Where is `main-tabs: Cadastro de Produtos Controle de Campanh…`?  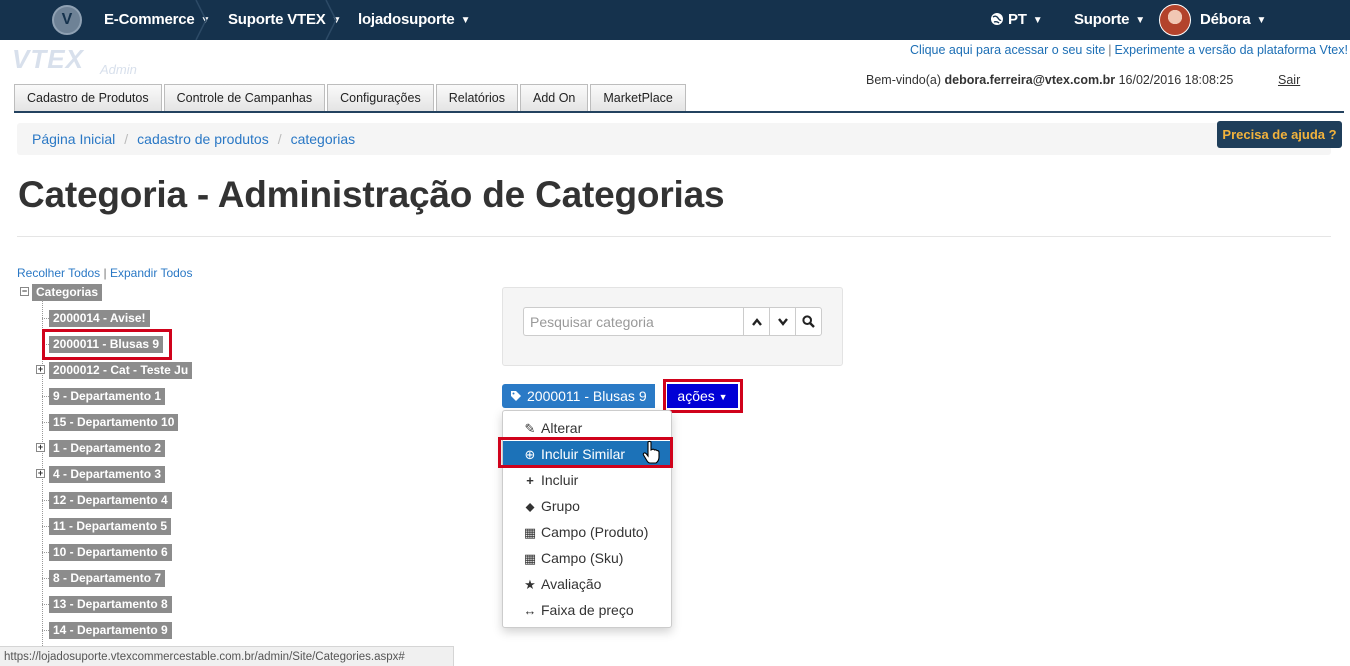
main-tabs: Cadastro de Produtos Controle de Campanh… is located at coordinates (351, 98).